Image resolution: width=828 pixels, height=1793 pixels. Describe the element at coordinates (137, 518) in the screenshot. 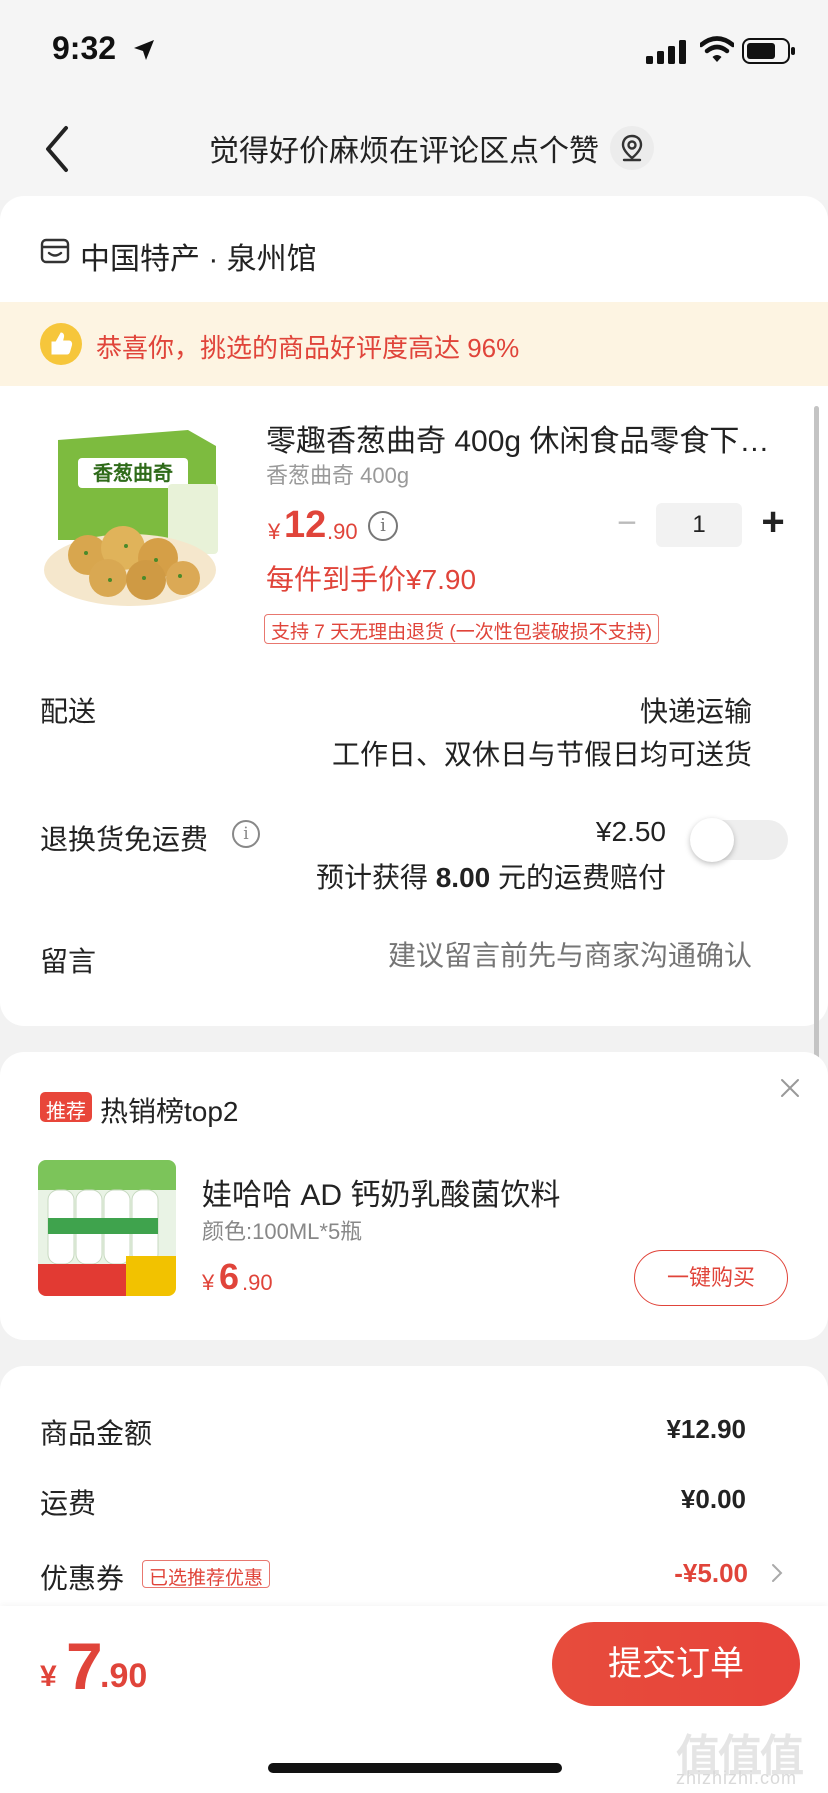

I see `product-image: 香葱曲奇` at that location.